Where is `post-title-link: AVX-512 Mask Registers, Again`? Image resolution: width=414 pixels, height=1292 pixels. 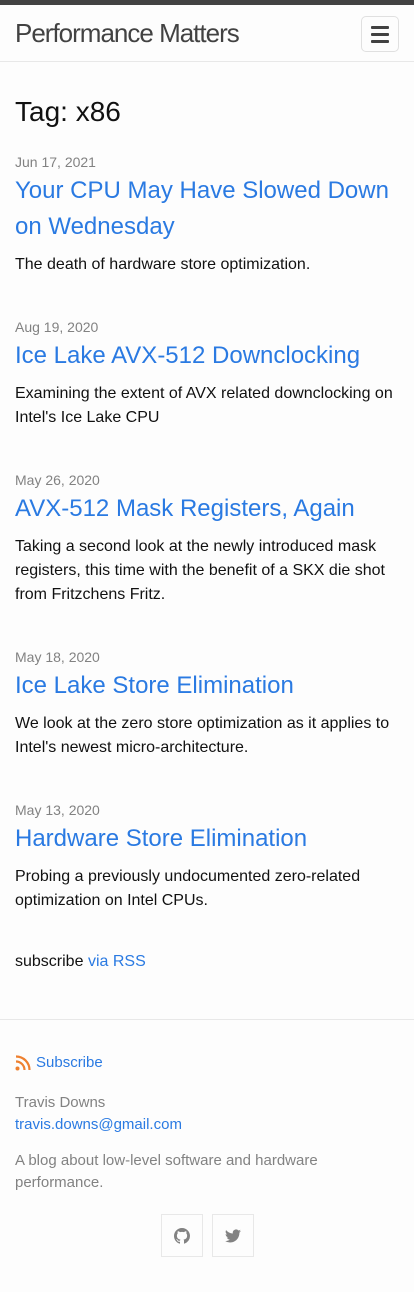
post-title-link: AVX-512 Mask Registers, Again is located at coordinates (207, 509).